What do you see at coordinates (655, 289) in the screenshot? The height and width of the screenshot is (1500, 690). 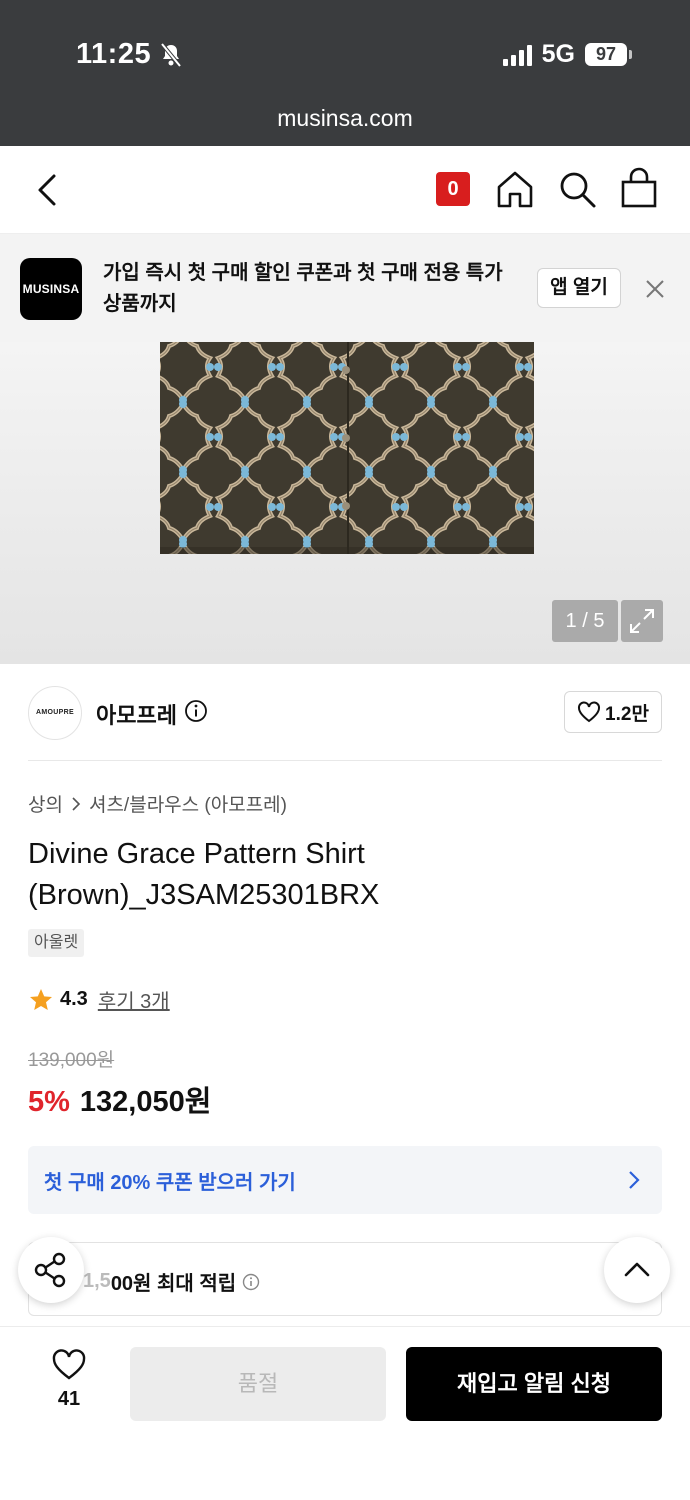 I see `close-icon` at bounding box center [655, 289].